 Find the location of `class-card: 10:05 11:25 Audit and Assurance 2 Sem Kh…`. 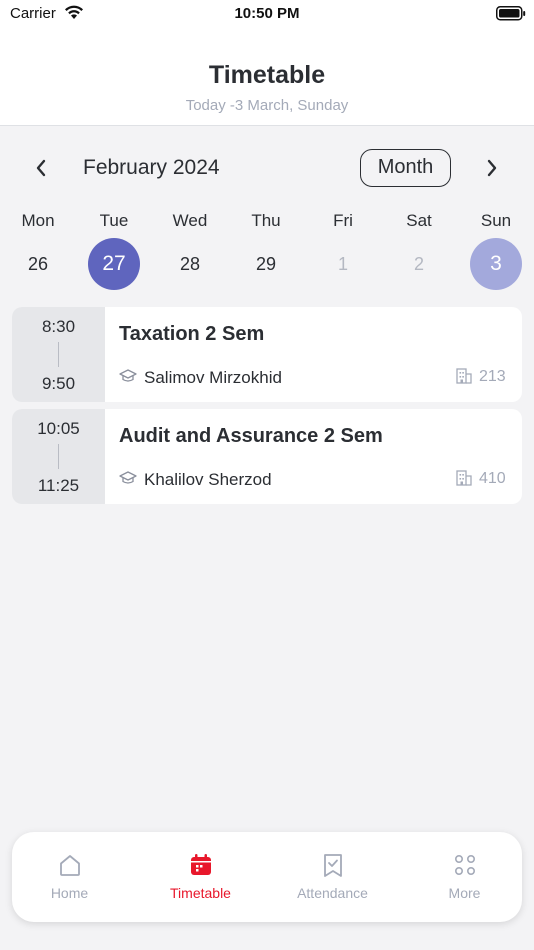

class-card: 10:05 11:25 Audit and Assurance 2 Sem Kh… is located at coordinates (267, 456).